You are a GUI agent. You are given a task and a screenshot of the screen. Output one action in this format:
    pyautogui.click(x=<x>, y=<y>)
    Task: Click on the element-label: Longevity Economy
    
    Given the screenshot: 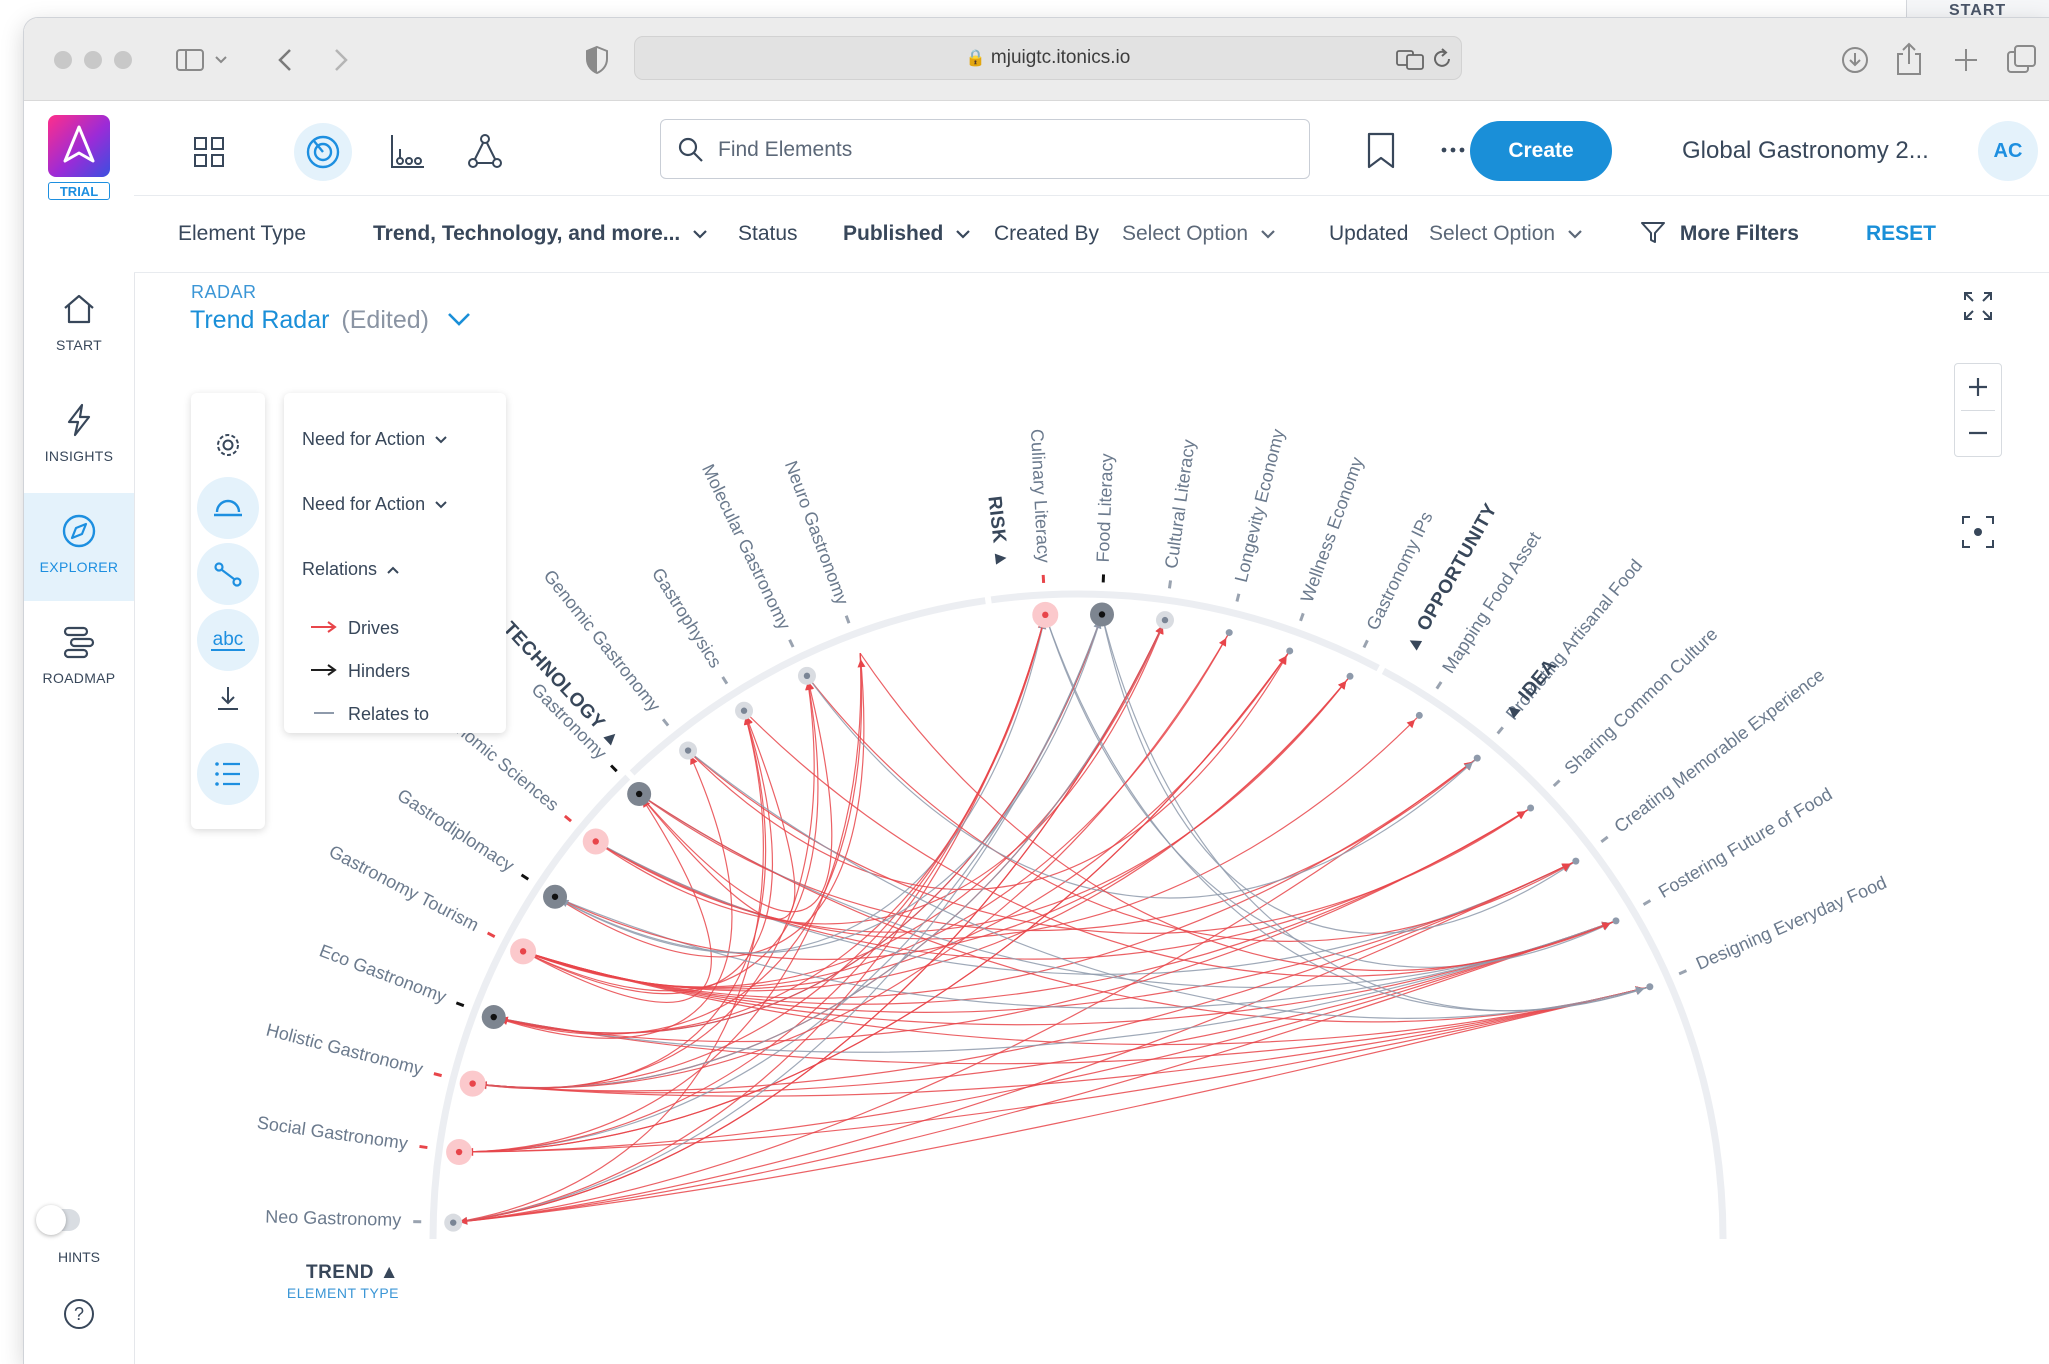 What is the action you would take?
    pyautogui.click(x=1259, y=505)
    